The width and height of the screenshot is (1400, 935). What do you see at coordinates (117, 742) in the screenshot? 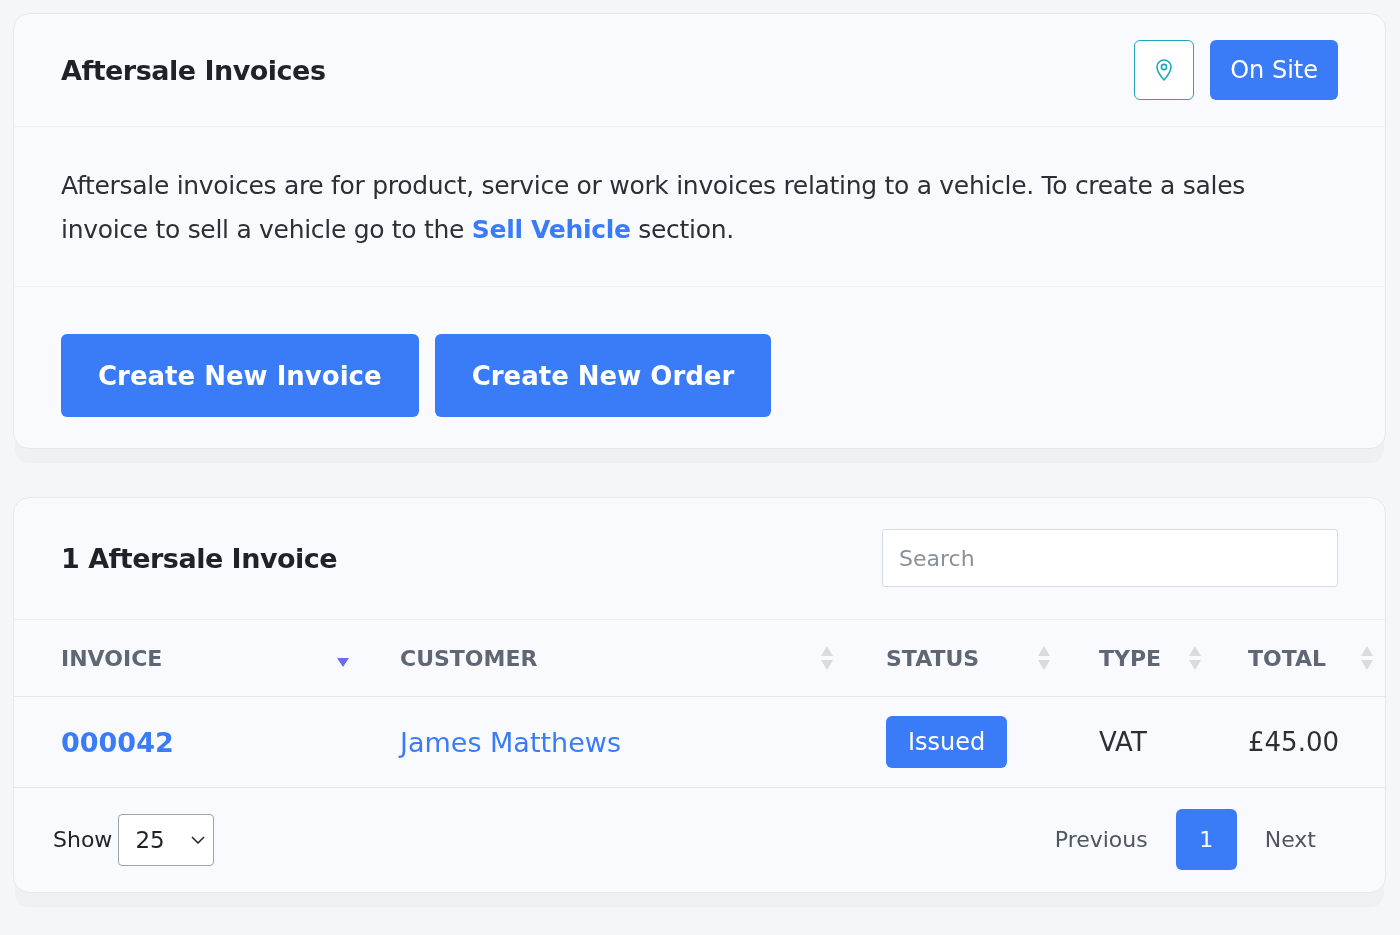
I see `invoice-link: 000042` at bounding box center [117, 742].